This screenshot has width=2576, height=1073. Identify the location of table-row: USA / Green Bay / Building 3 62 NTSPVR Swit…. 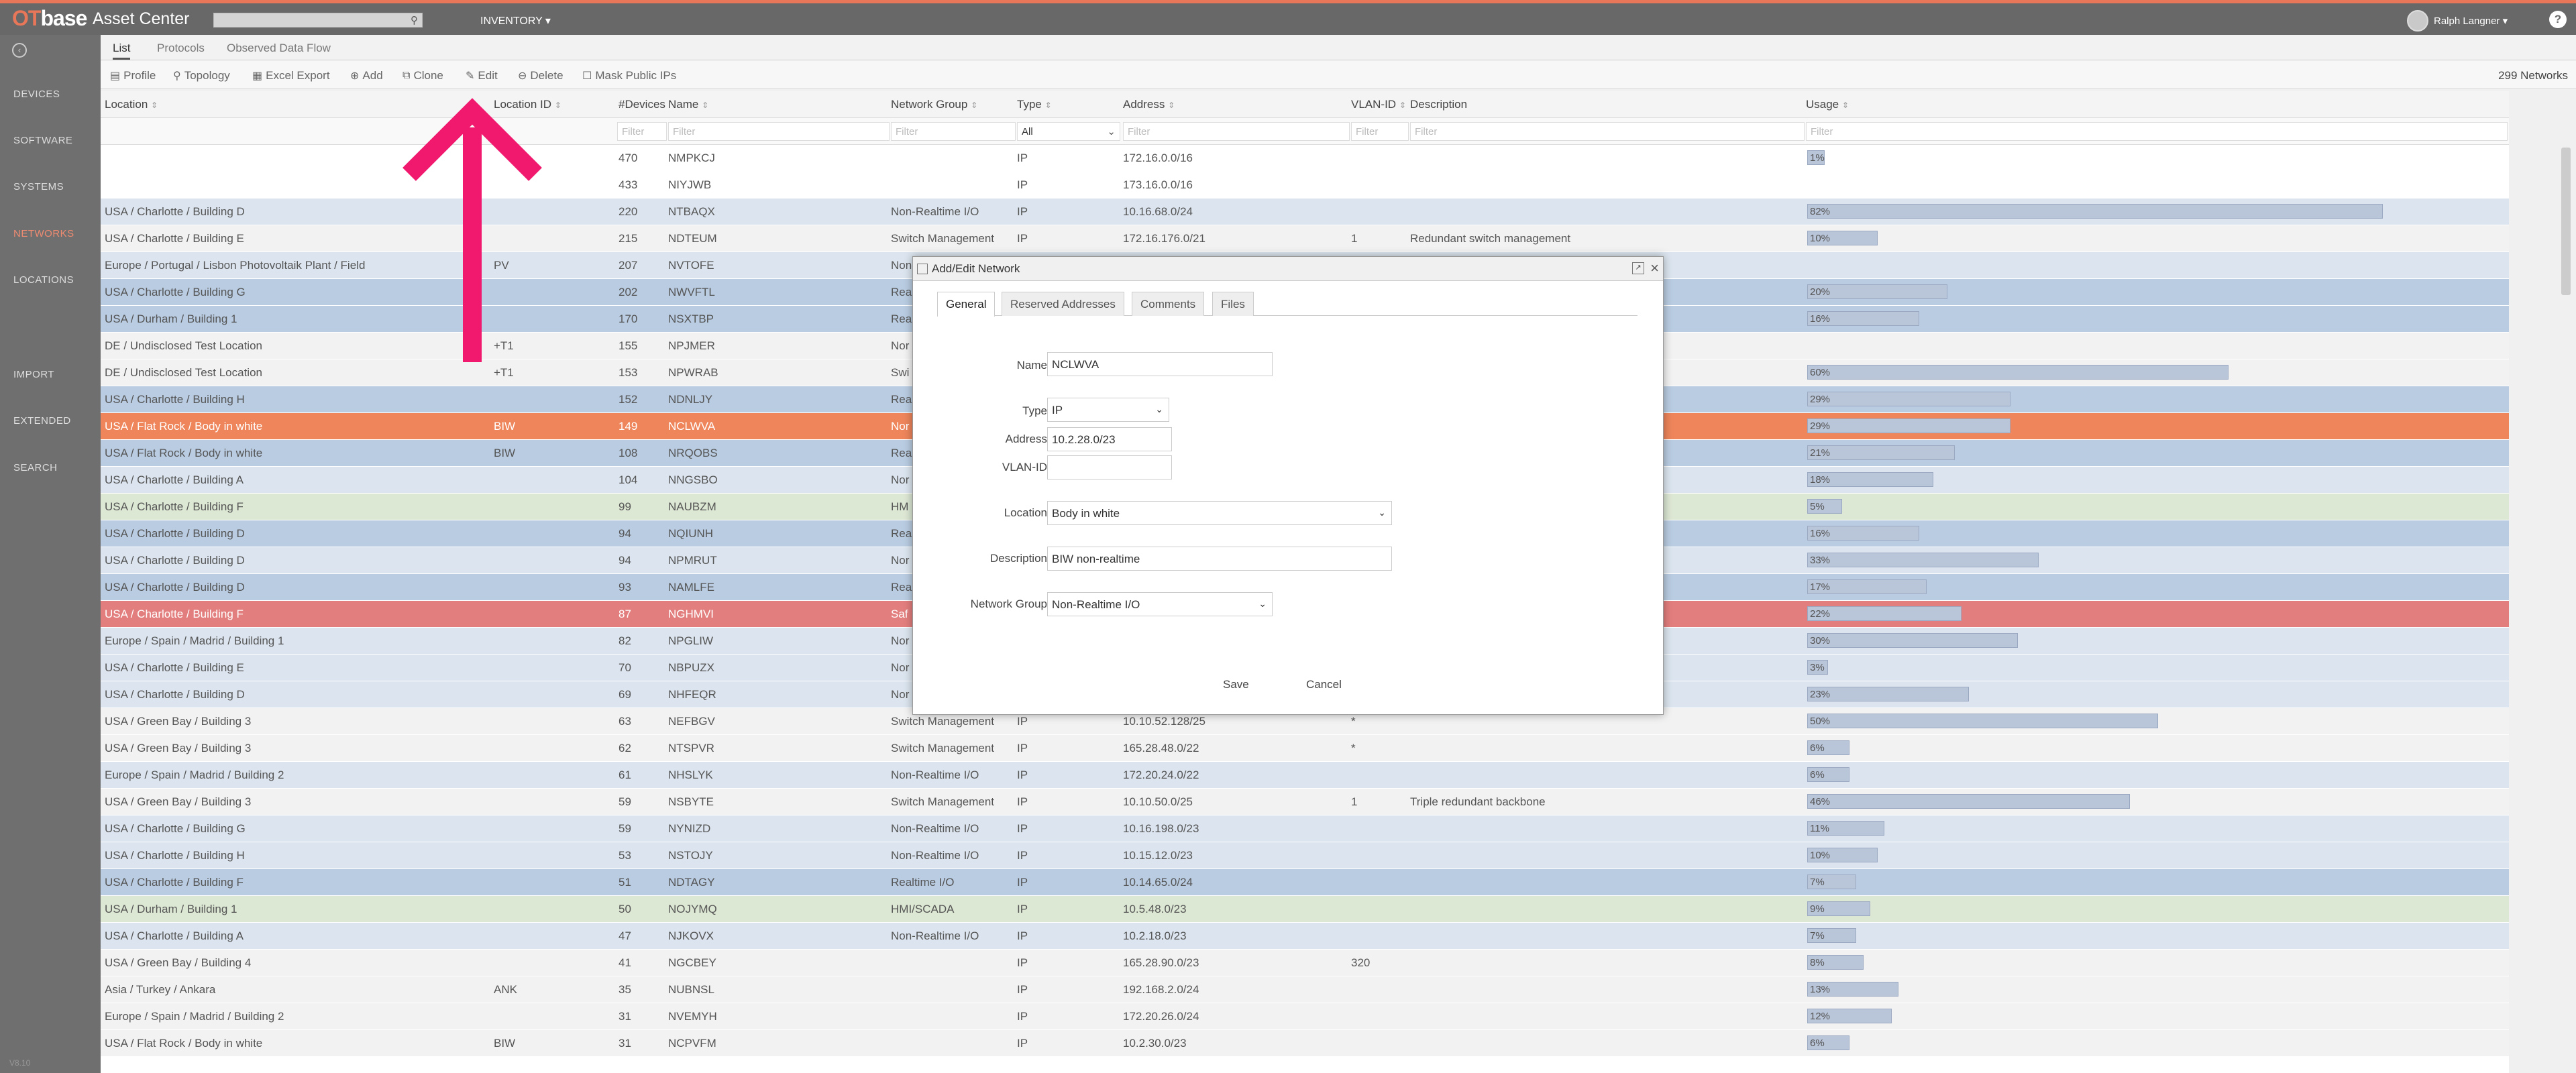
(1305, 748).